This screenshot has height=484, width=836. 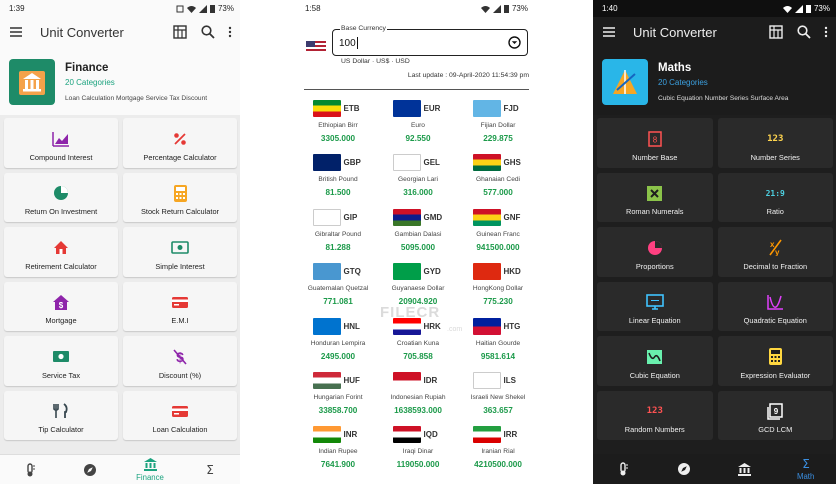 I want to click on currency-item: ETB Ethiopian Birr 3305.000, so click(x=338, y=126).